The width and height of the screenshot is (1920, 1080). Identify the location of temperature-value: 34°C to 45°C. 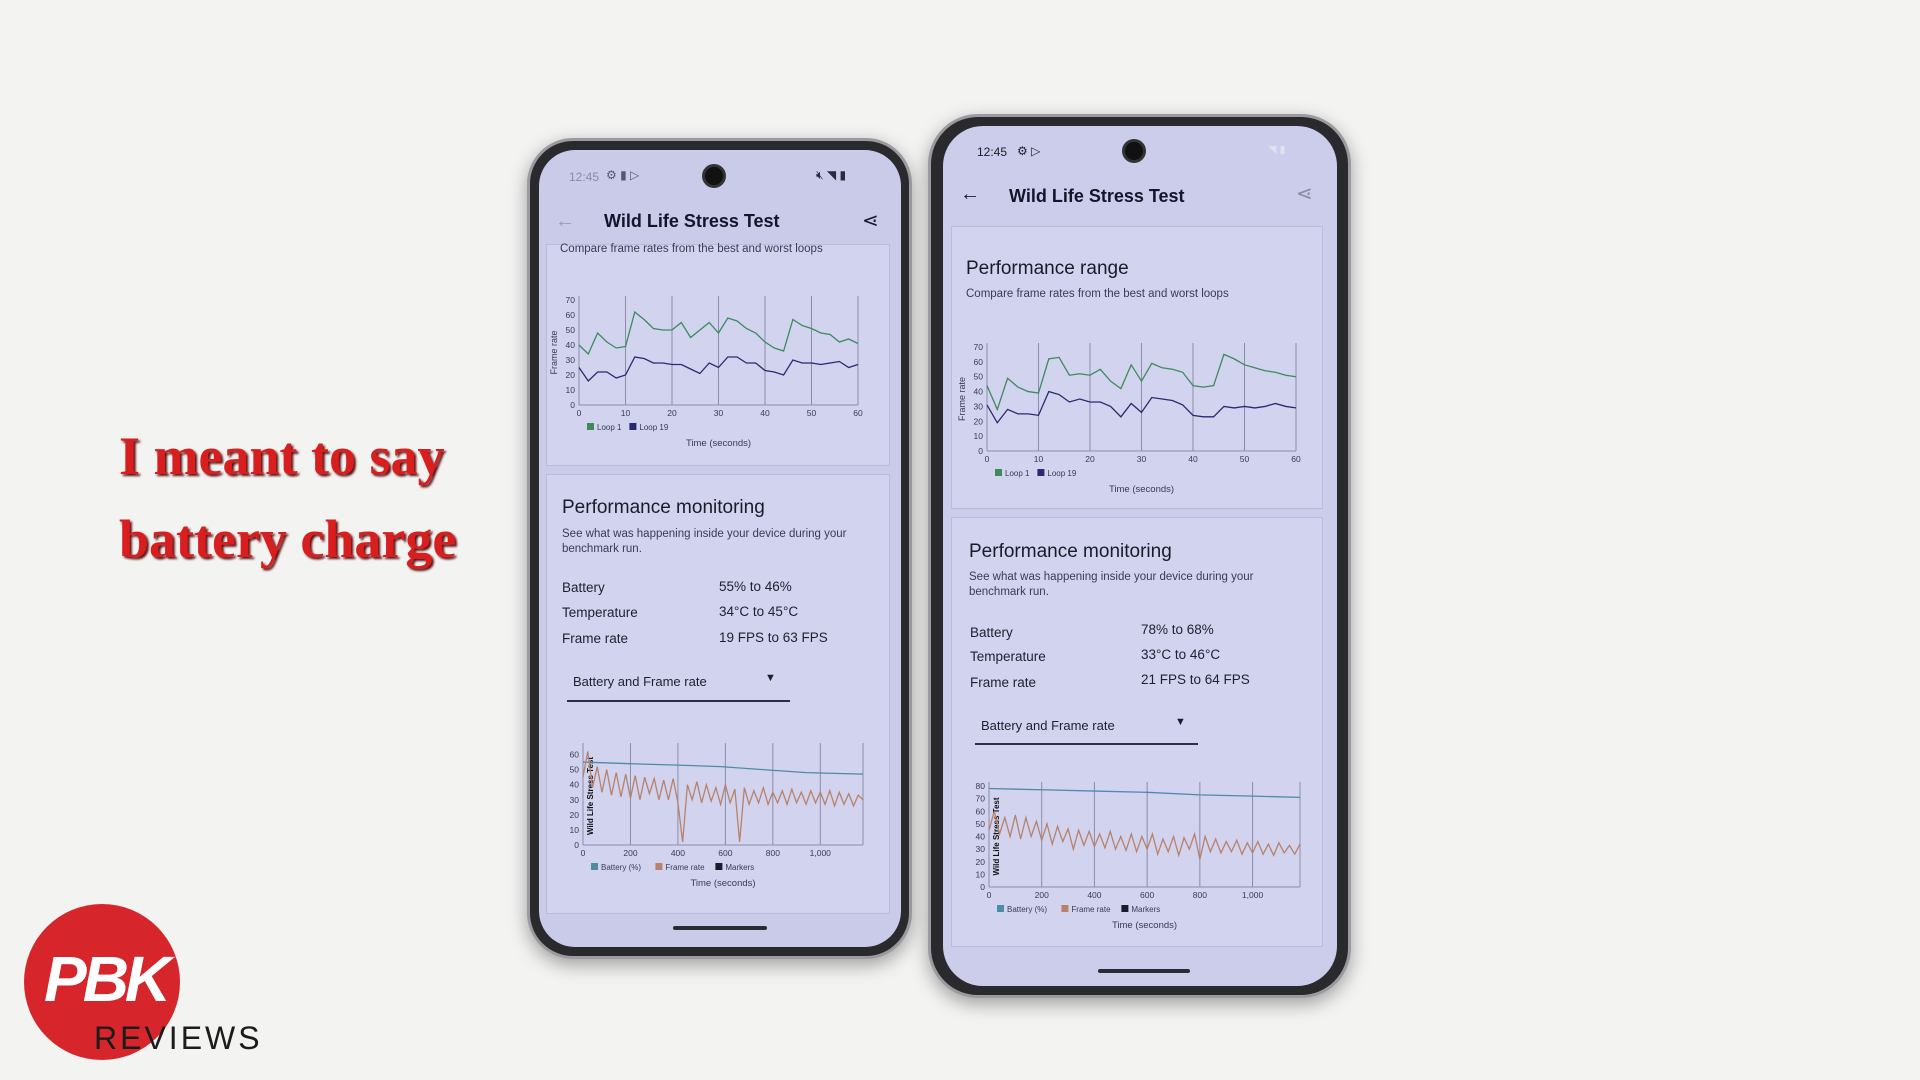
(759, 611).